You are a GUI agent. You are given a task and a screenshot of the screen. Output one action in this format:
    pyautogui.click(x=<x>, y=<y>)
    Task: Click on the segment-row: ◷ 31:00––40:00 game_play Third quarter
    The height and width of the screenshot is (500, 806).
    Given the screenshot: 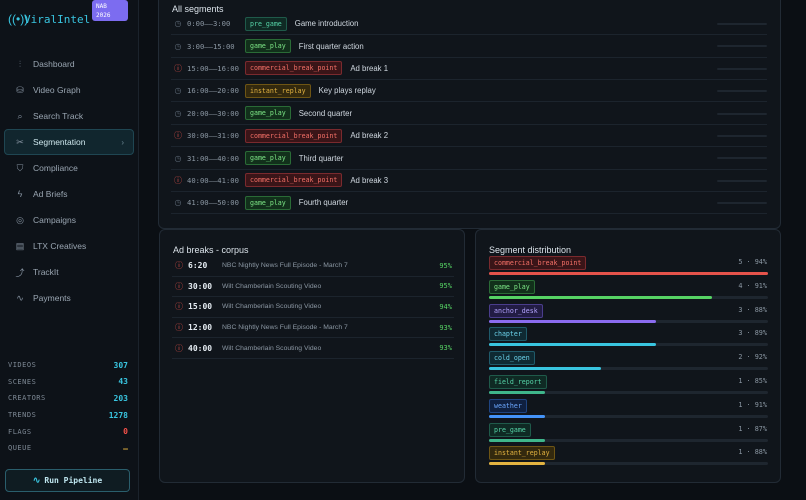 What is the action you would take?
    pyautogui.click(x=469, y=158)
    